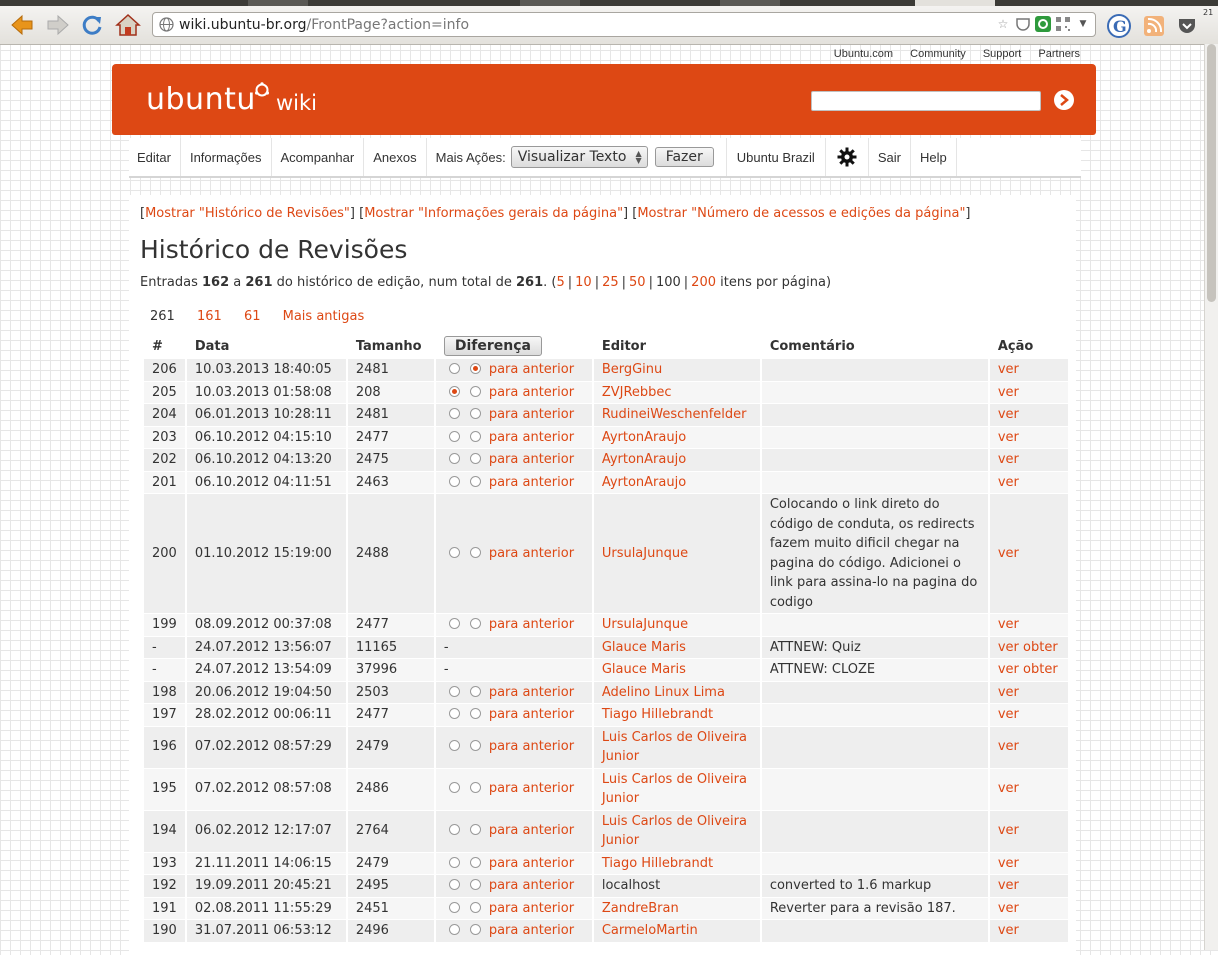  I want to click on forward-button, so click(58, 25).